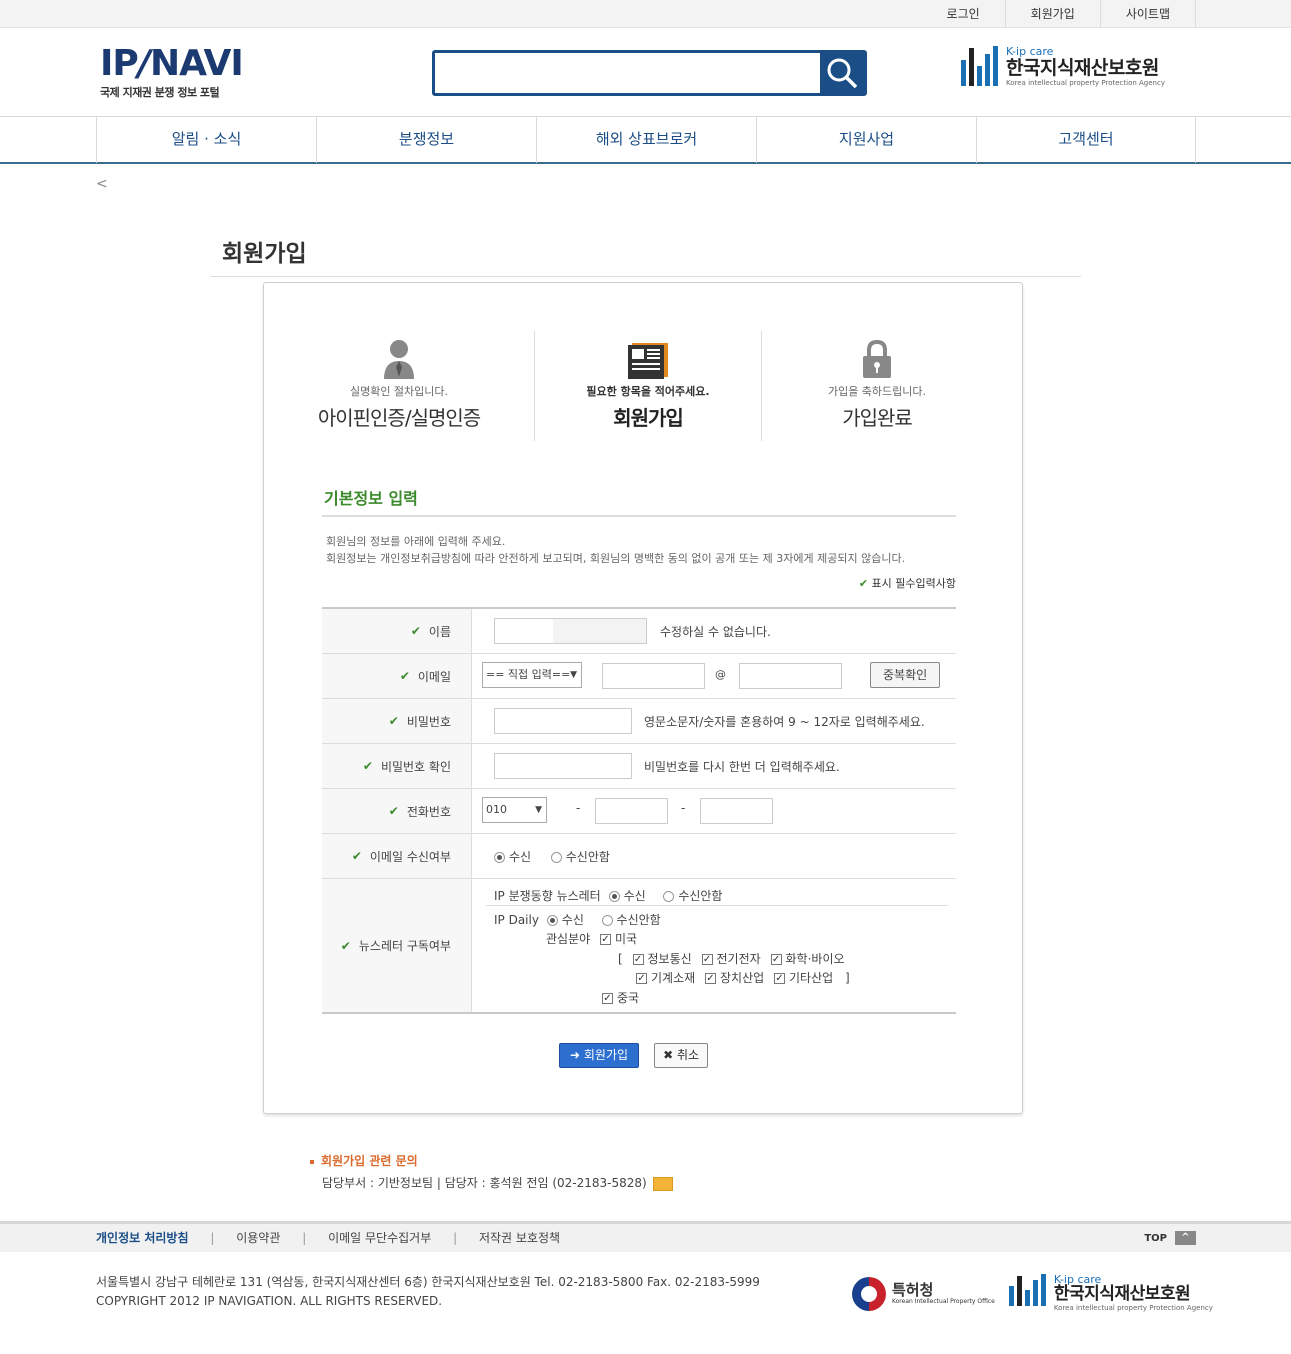 Image resolution: width=1291 pixels, height=1354 pixels. I want to click on ip-navi-logo: IP/NAVI 국제 지재권 분쟁 정보 포털, so click(172, 71).